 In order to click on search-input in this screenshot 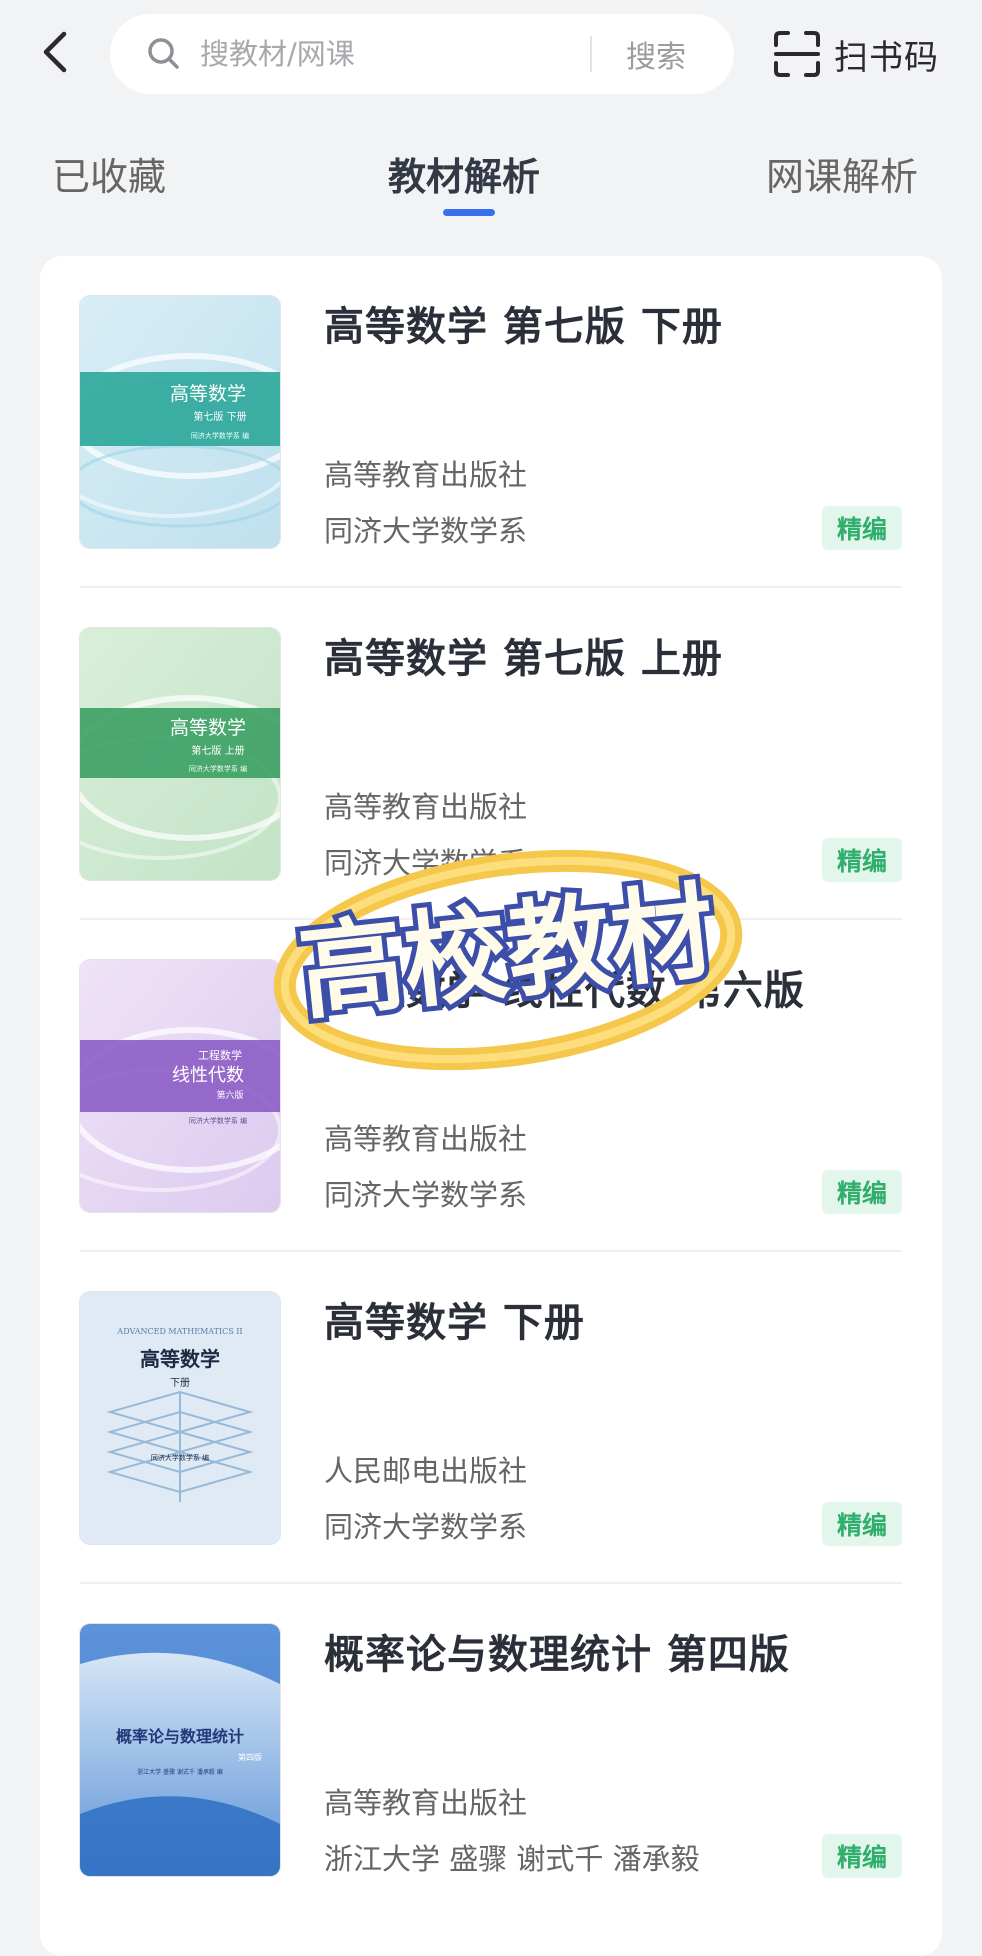, I will do `click(390, 54)`.